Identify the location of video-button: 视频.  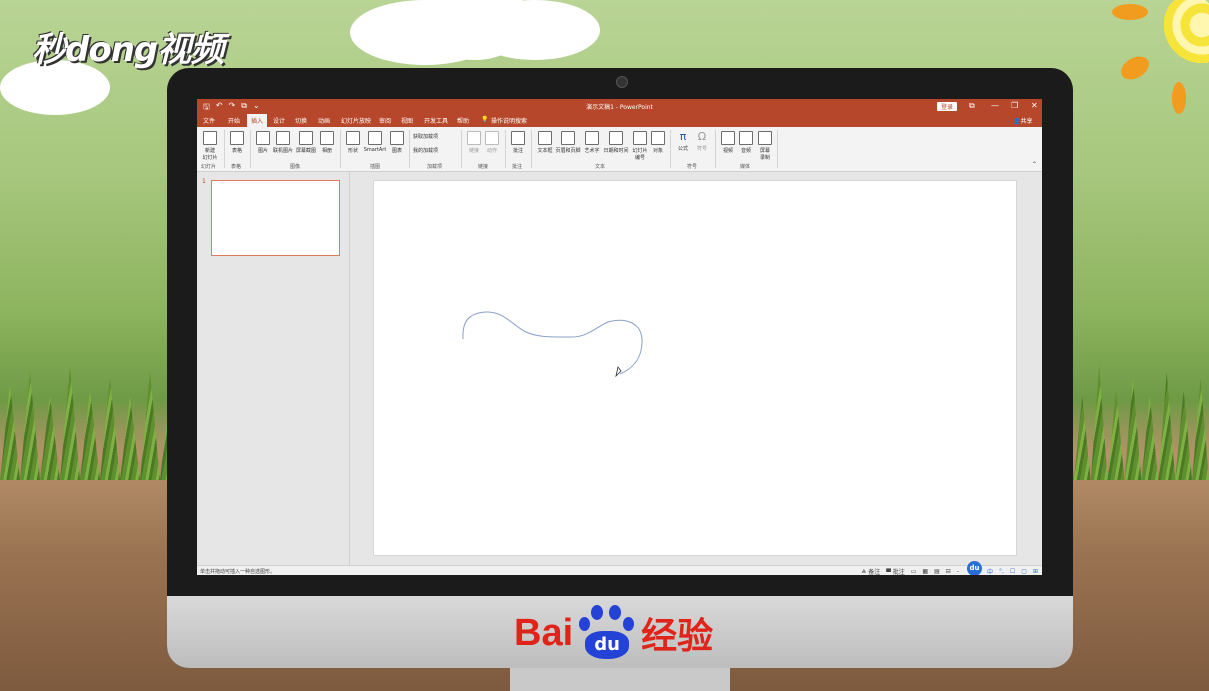
(728, 142).